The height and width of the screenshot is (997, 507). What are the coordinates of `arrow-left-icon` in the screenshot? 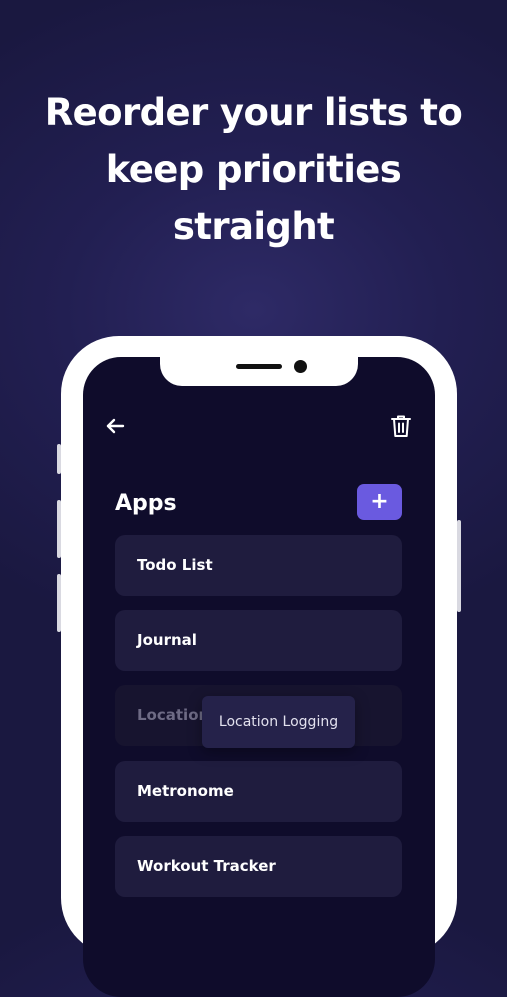 It's located at (115, 426).